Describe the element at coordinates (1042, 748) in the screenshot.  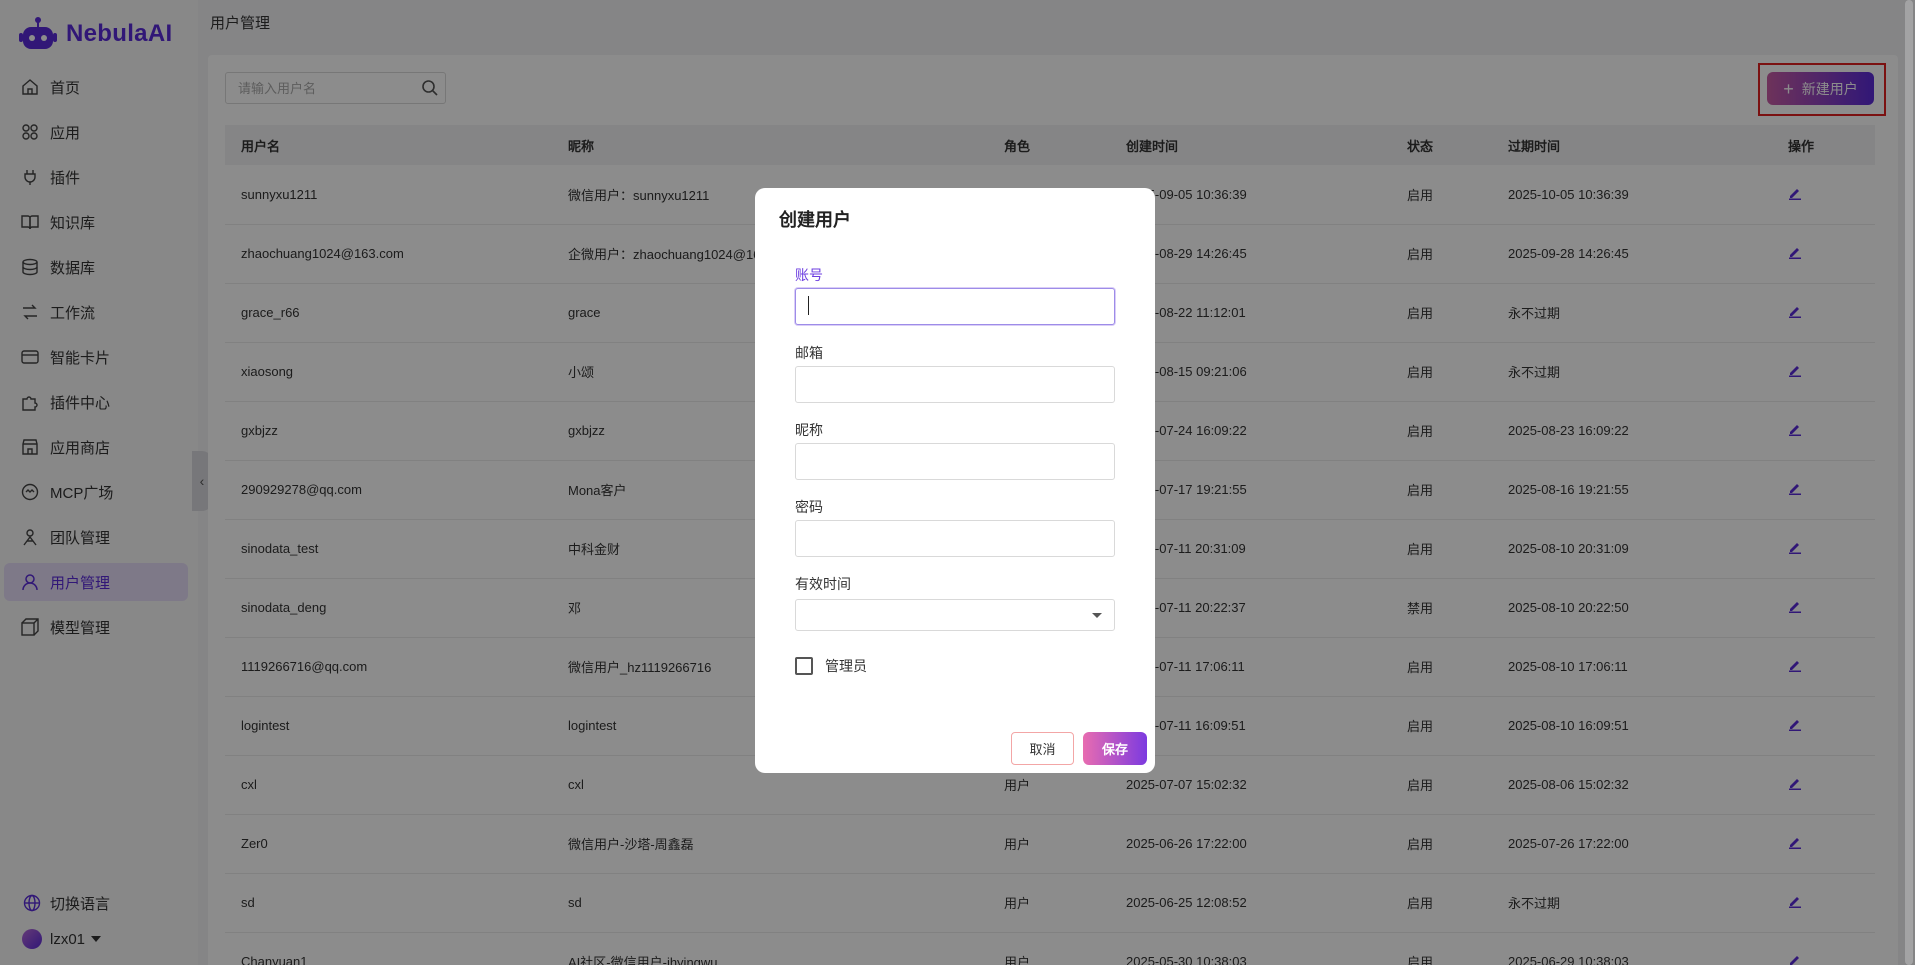
I see `cancel-button: 取消` at that location.